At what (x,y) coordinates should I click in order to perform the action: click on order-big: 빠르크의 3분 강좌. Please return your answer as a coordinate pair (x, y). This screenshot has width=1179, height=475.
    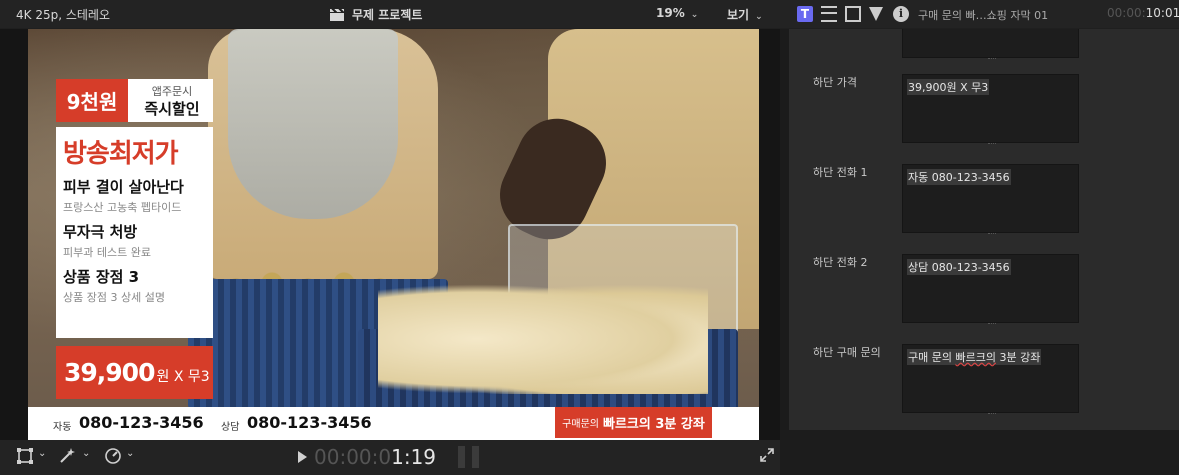
    Looking at the image, I should click on (653, 424).